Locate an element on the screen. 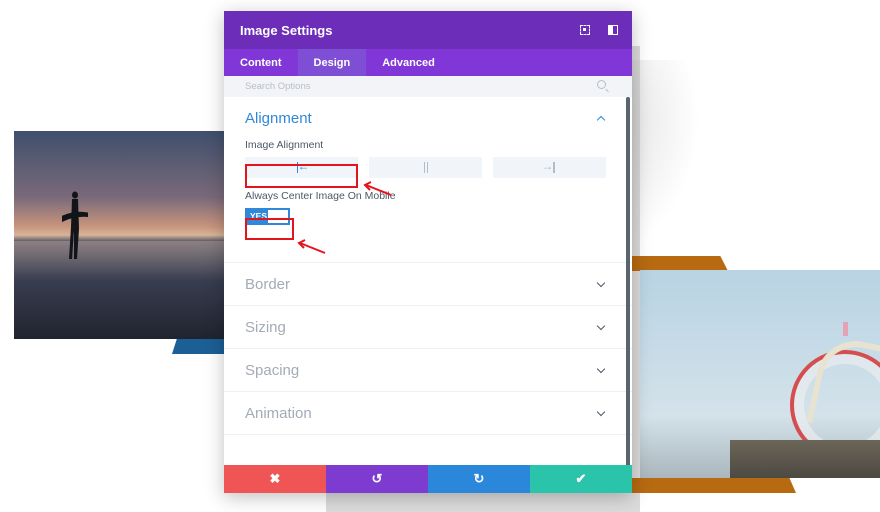  sidebar-toggle-icon is located at coordinates (613, 30).